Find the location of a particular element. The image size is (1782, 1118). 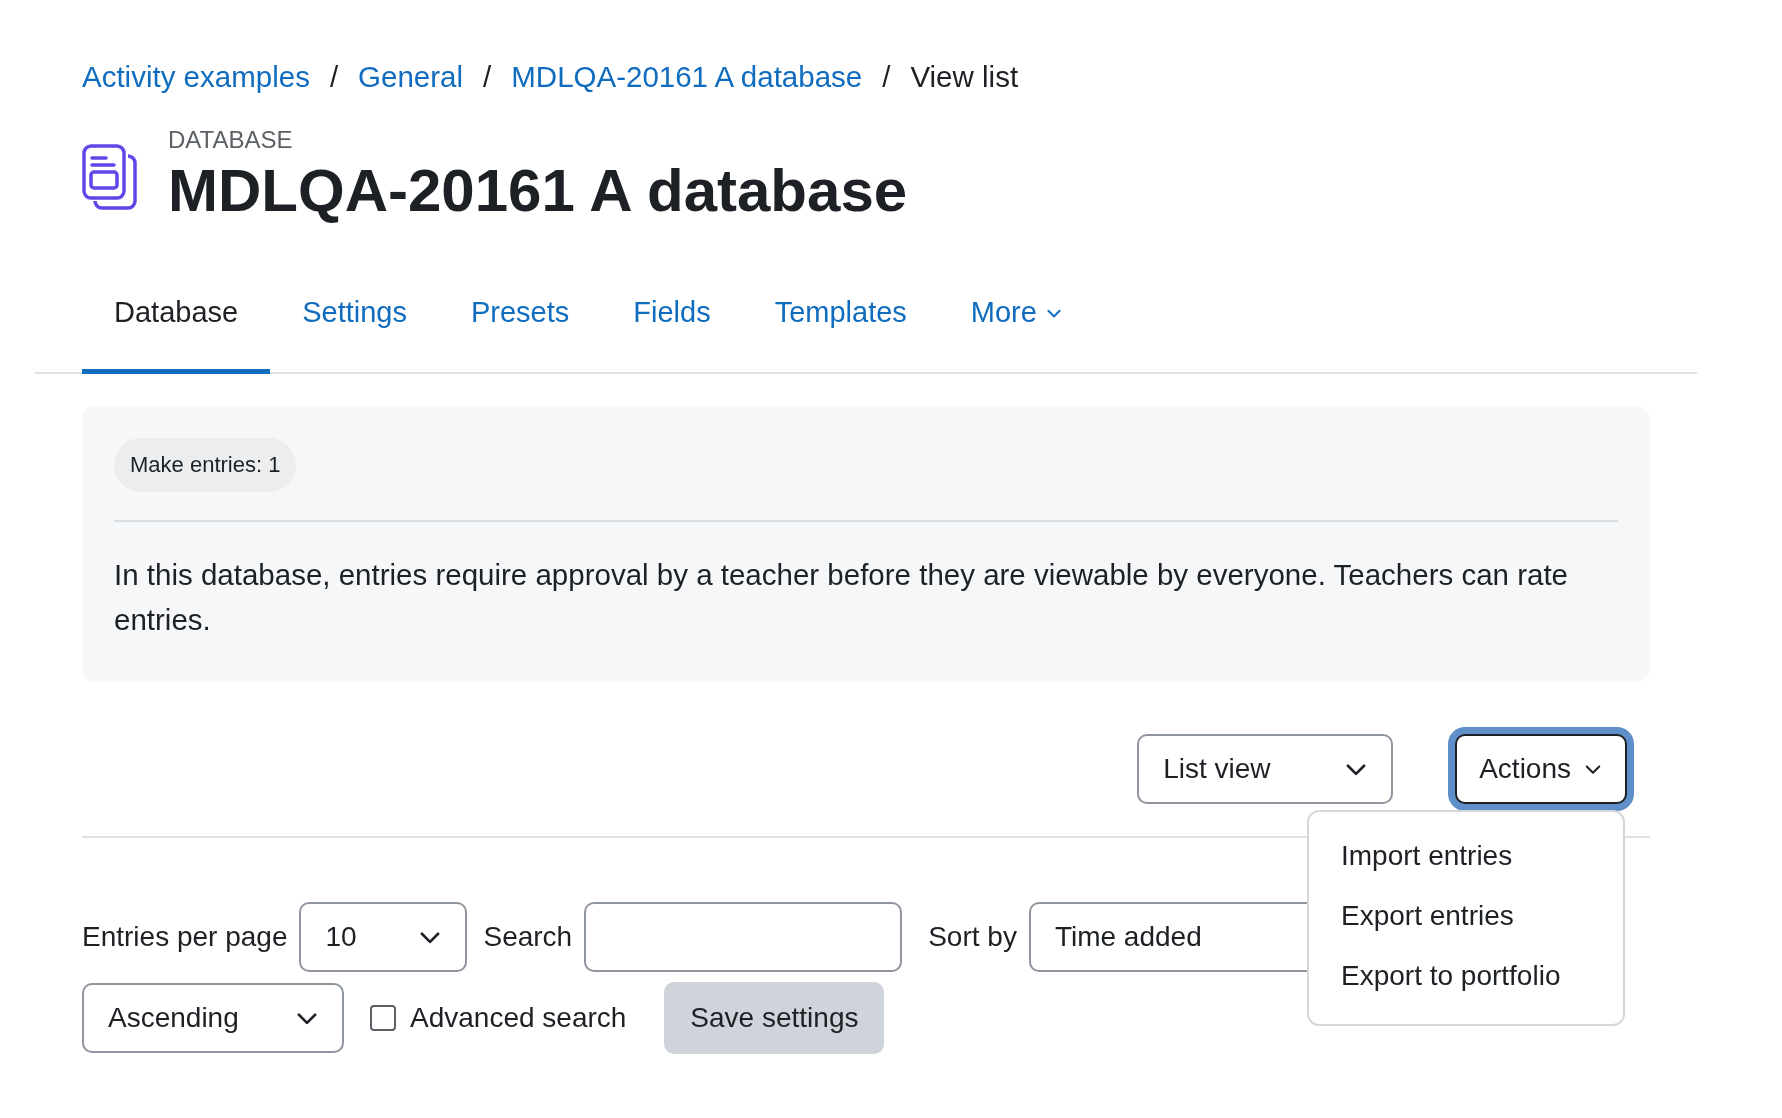

search-label: Search is located at coordinates (528, 937).